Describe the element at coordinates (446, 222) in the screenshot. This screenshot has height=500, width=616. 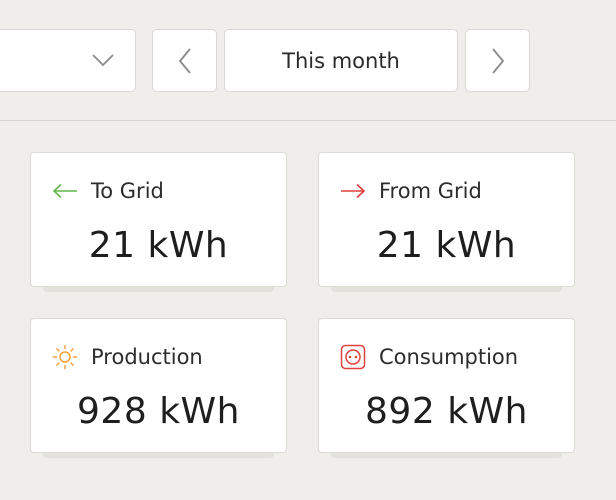
I see `from-grid-card: From Grid 21 kWh` at that location.